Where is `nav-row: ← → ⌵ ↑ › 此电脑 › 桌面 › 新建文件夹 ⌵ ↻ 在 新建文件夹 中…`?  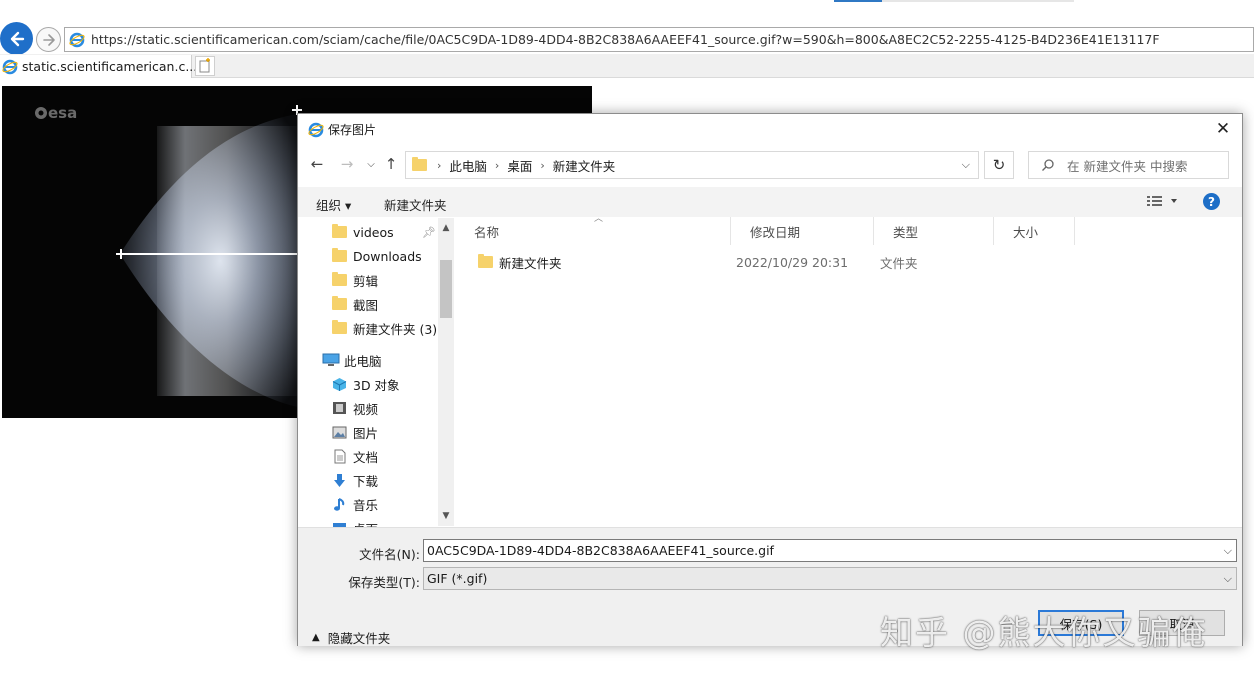 nav-row: ← → ⌵ ↑ › 此电脑 › 桌面 › 新建文件夹 ⌵ ↻ 在 新建文件夹 中… is located at coordinates (770, 165).